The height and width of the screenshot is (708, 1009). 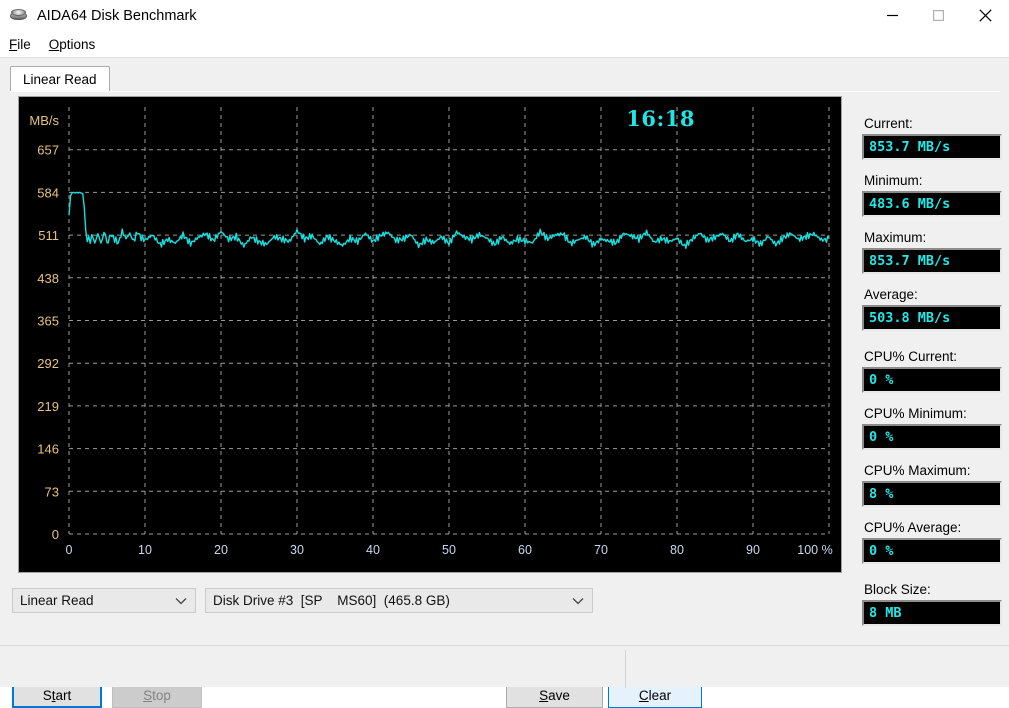 What do you see at coordinates (643, 695) in the screenshot?
I see `clear-button-accel: C` at bounding box center [643, 695].